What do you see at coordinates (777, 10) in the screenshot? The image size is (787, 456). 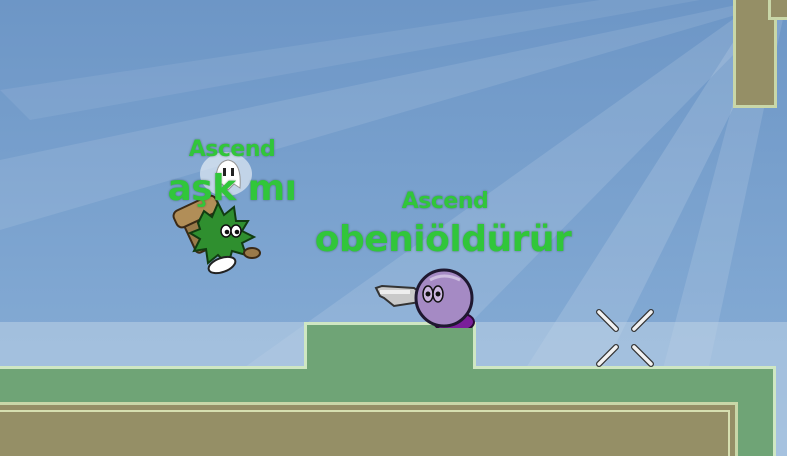 I see `dirt-pillar-cap` at bounding box center [777, 10].